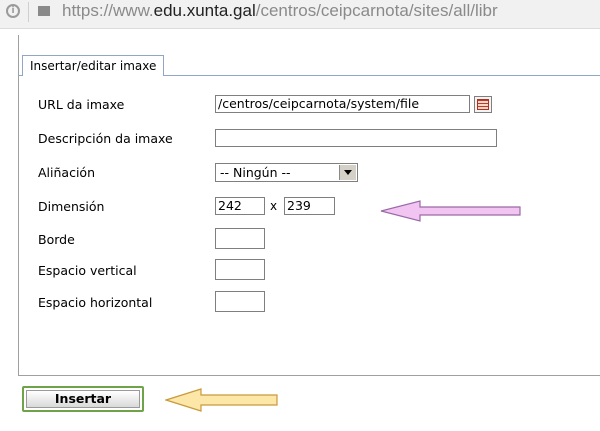 The image size is (600, 431). I want to click on alignment-select: -- Ningún --, so click(286, 172).